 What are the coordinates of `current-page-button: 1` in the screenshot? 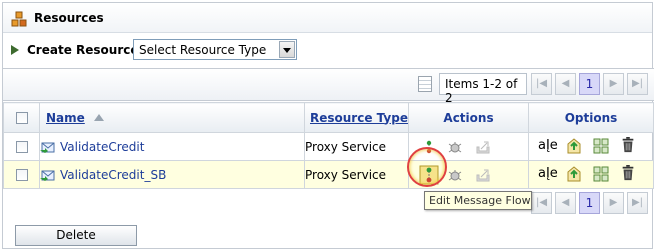 It's located at (589, 84).